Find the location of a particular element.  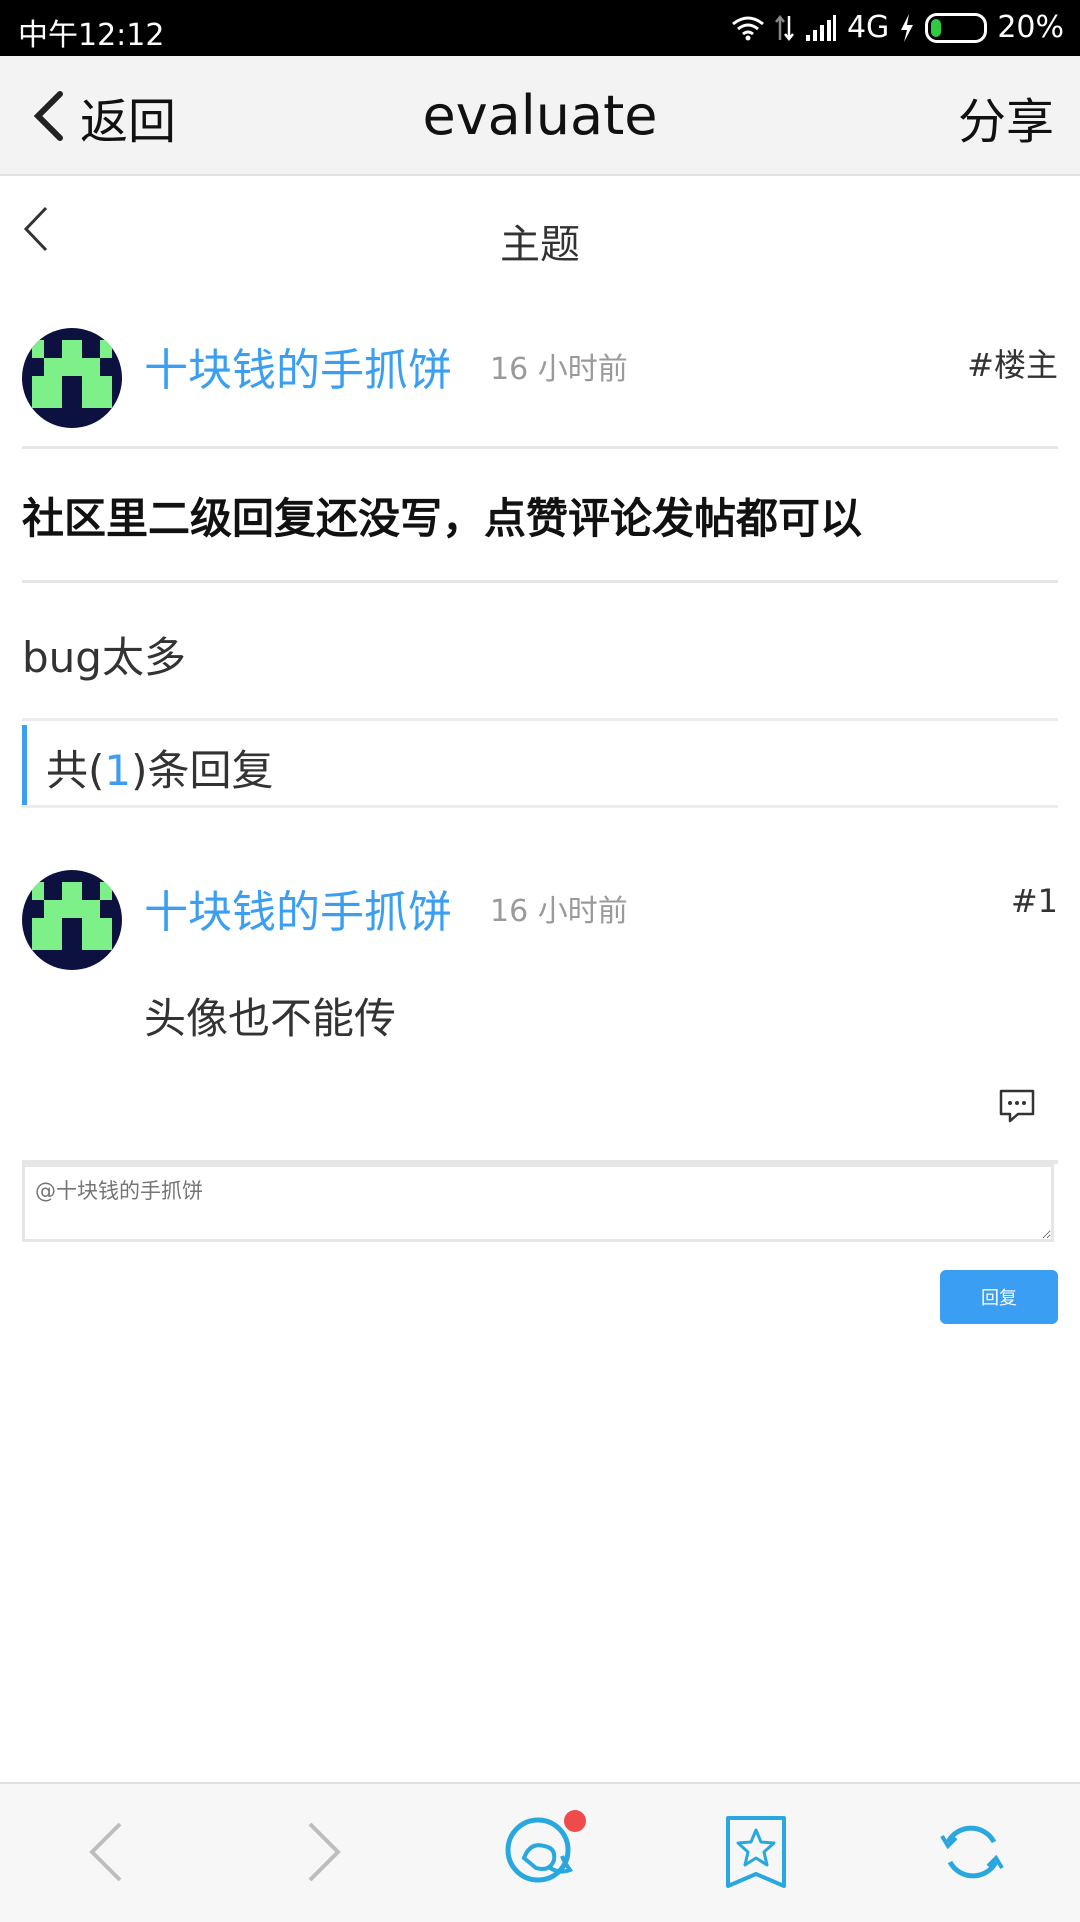

topic-header: 主题 is located at coordinates (540, 231).